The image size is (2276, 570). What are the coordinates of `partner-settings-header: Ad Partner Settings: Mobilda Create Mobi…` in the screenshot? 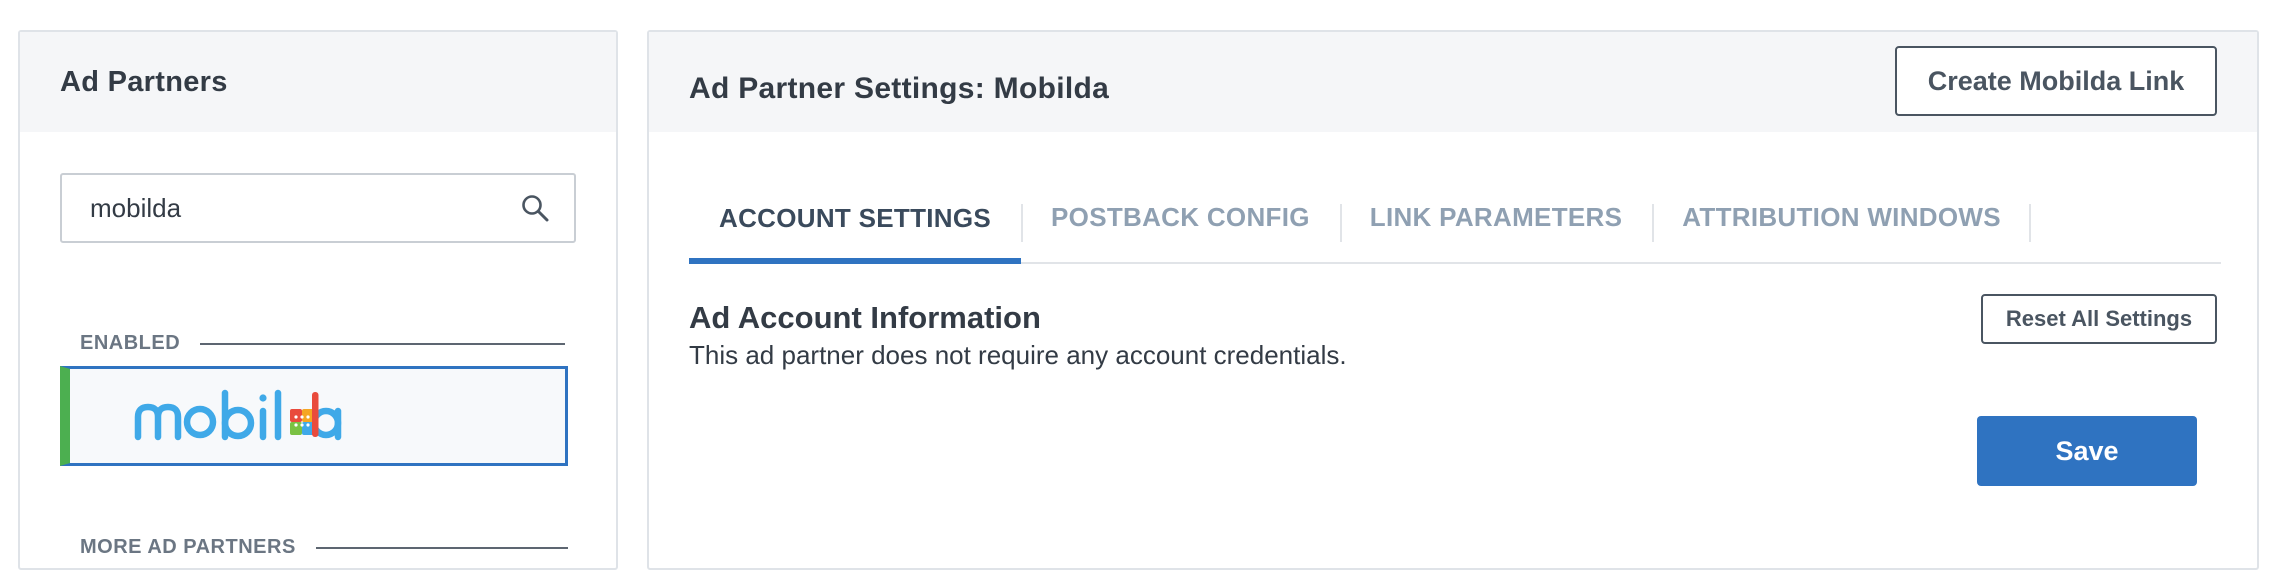 It's located at (1453, 82).